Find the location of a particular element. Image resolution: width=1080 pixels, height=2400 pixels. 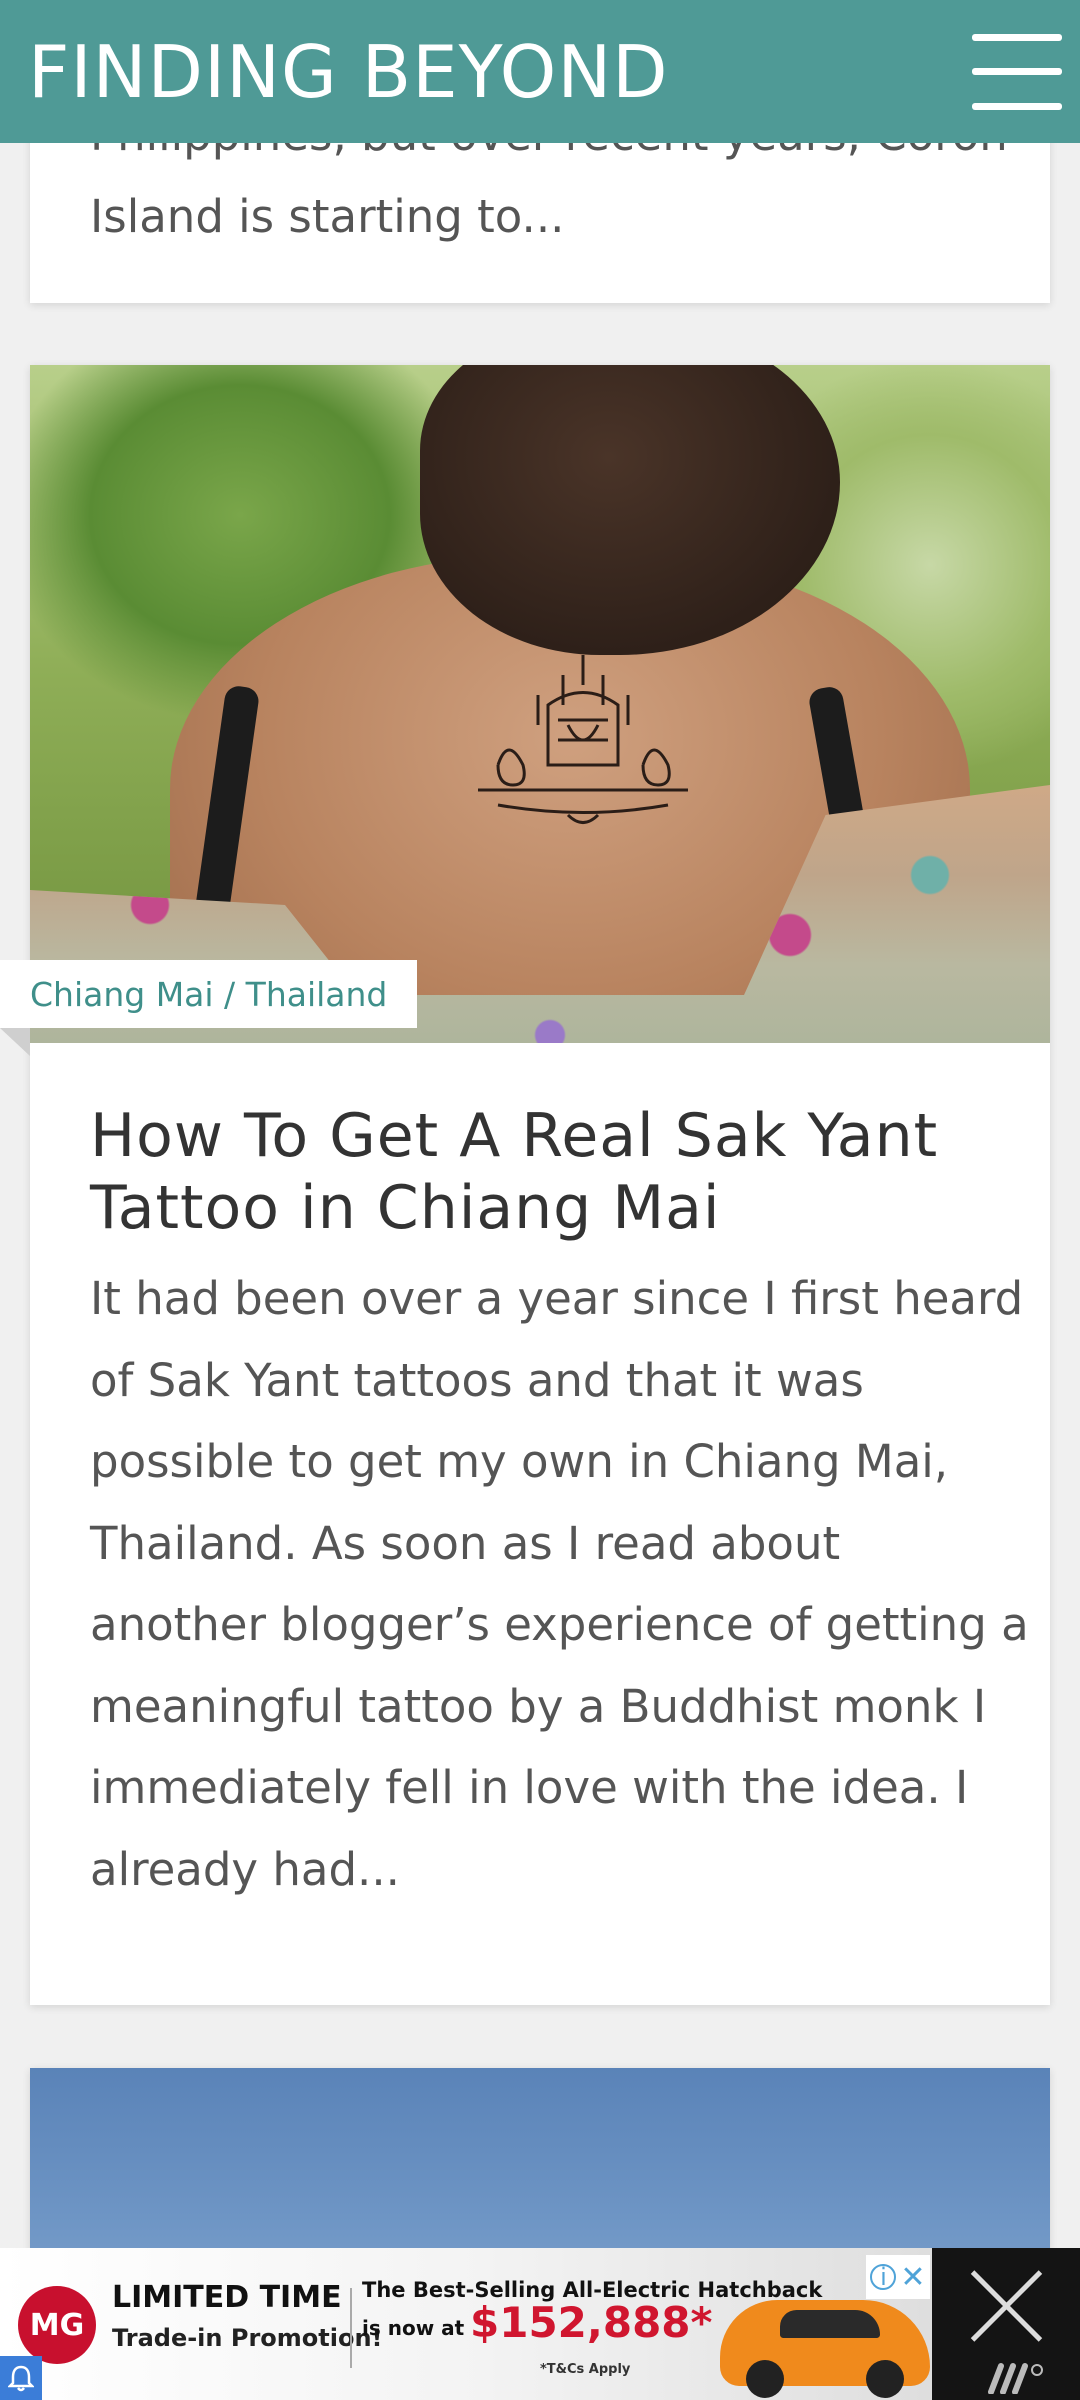

ad-subheadline: Trade-in Promotion! is located at coordinates (247, 2338).